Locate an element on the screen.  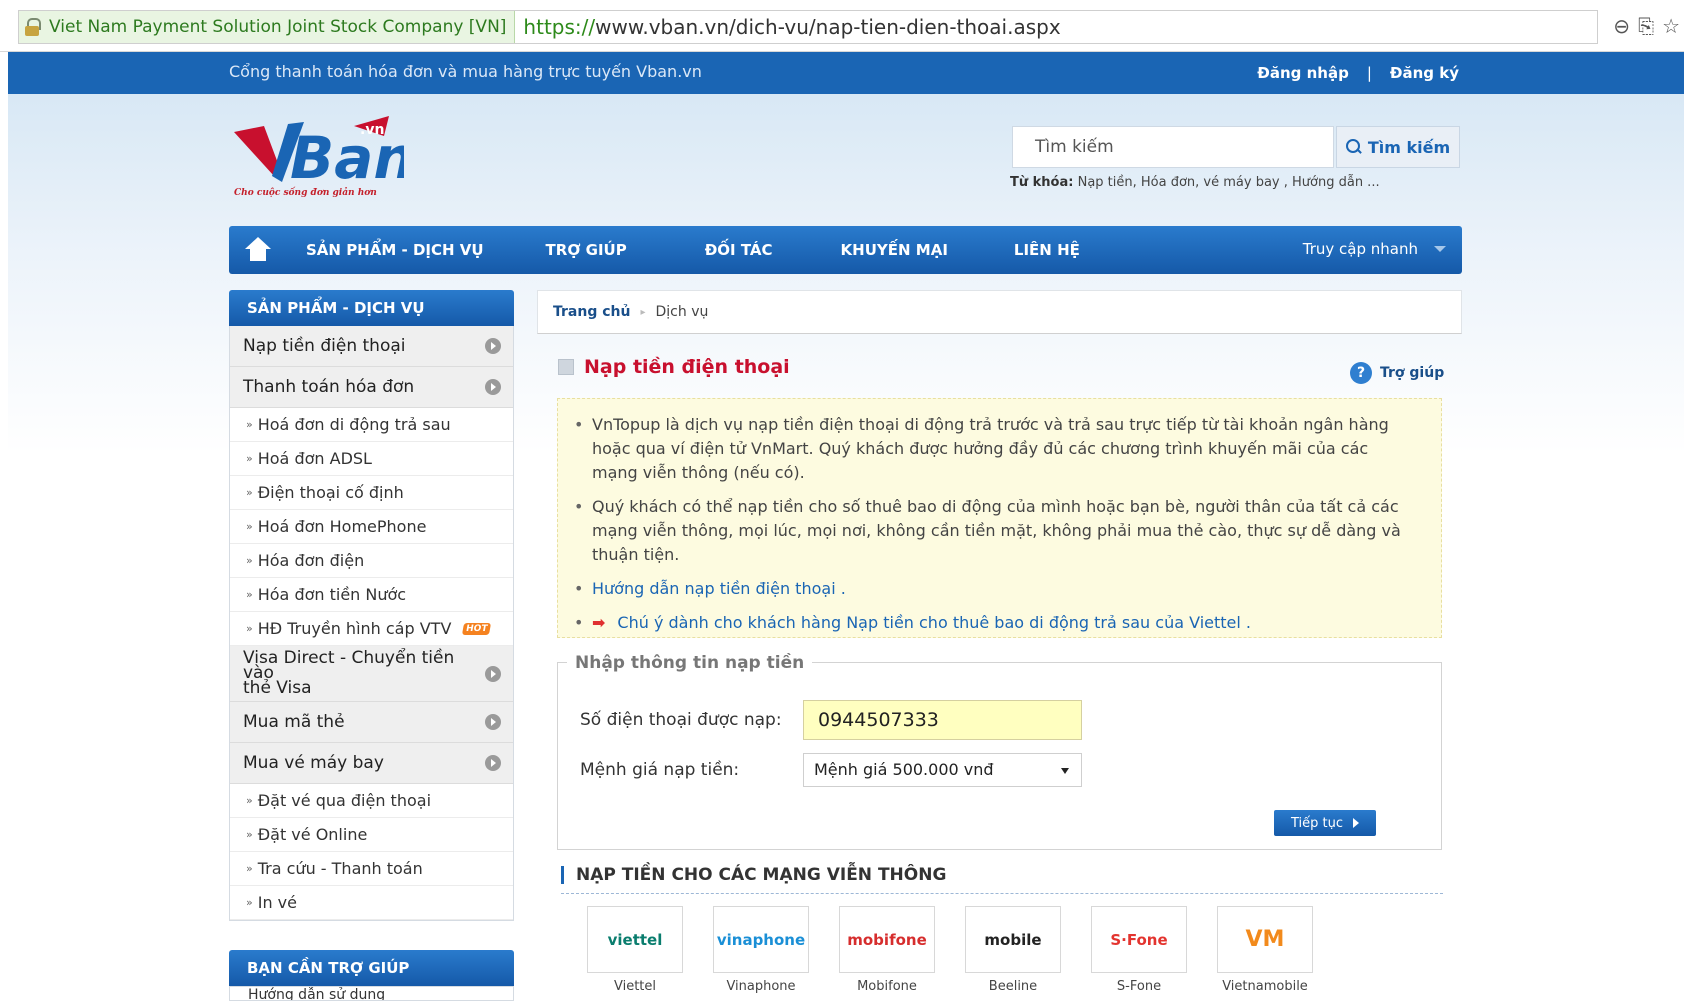
carrier-mobifone: mobifone Mobifone is located at coordinates (887, 950).